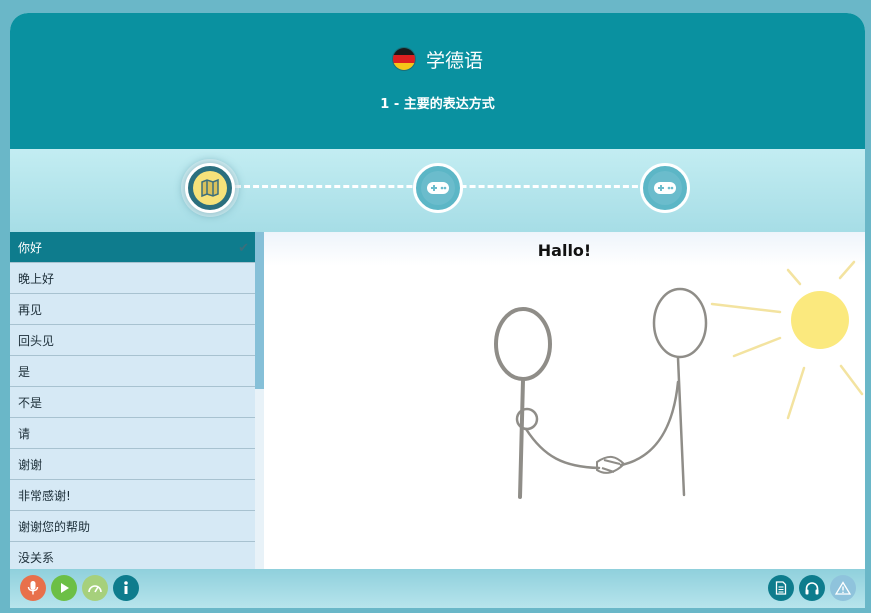 This screenshot has height=613, width=871. Describe the element at coordinates (243, 248) in the screenshot. I see `checkmark-icon: ✔` at that location.